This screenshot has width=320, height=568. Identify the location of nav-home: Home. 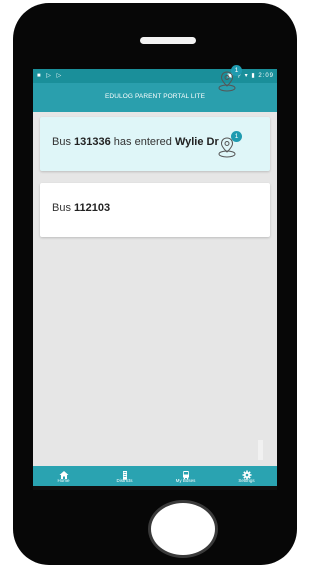
(63, 476).